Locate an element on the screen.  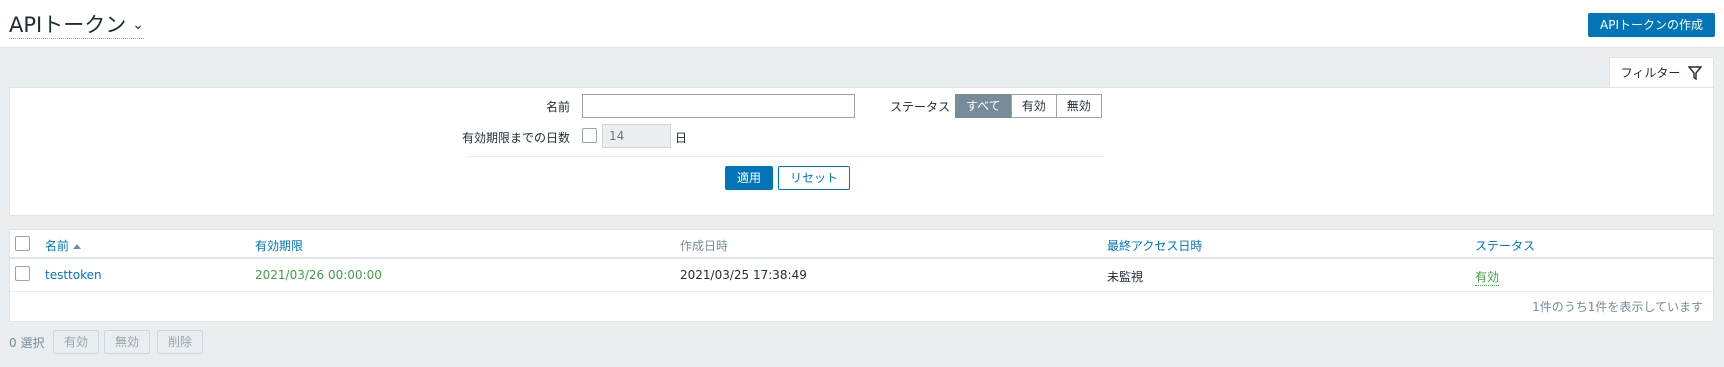
page-title-dropdown: APIトークン ⌄ is located at coordinates (76, 25).